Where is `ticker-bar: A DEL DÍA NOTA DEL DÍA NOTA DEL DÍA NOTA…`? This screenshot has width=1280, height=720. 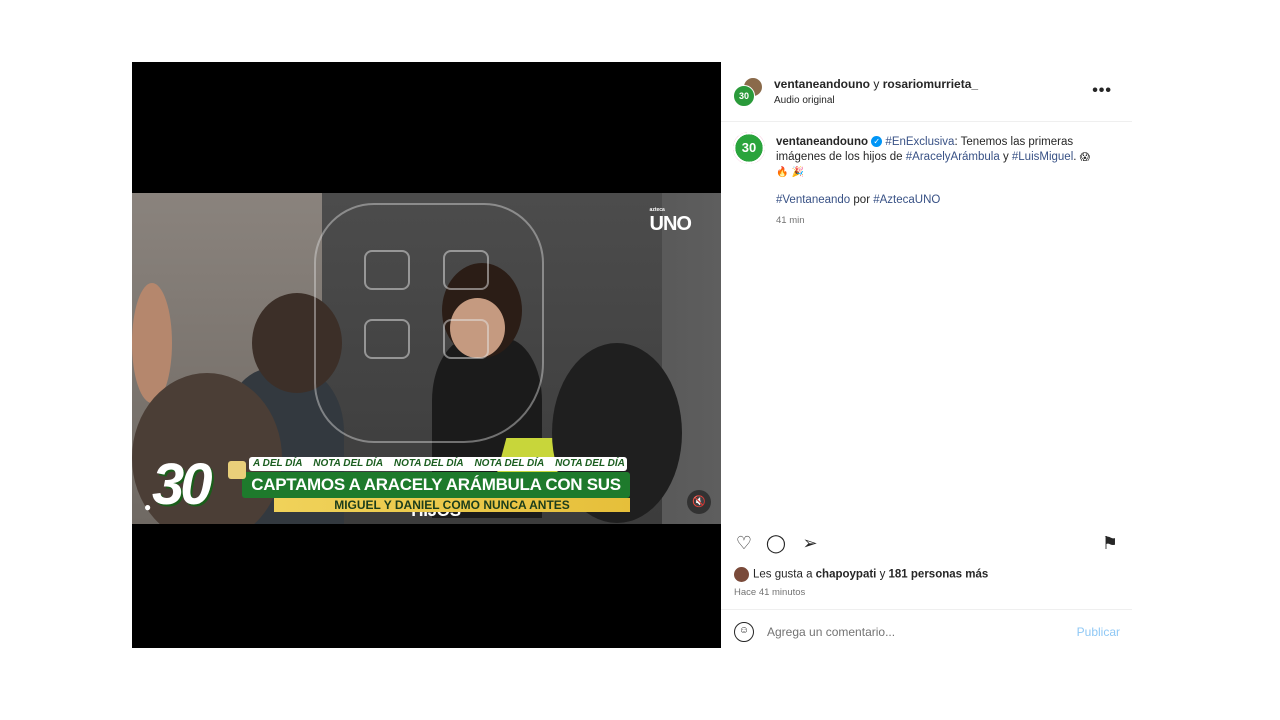 ticker-bar: A DEL DÍA NOTA DEL DÍA NOTA DEL DÍA NOTA… is located at coordinates (438, 464).